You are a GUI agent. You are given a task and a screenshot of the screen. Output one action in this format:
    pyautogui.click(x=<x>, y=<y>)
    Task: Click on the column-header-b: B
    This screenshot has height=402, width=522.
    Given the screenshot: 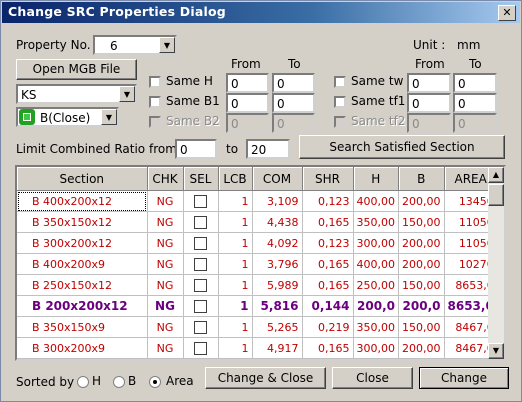 What is the action you would take?
    pyautogui.click(x=421, y=179)
    